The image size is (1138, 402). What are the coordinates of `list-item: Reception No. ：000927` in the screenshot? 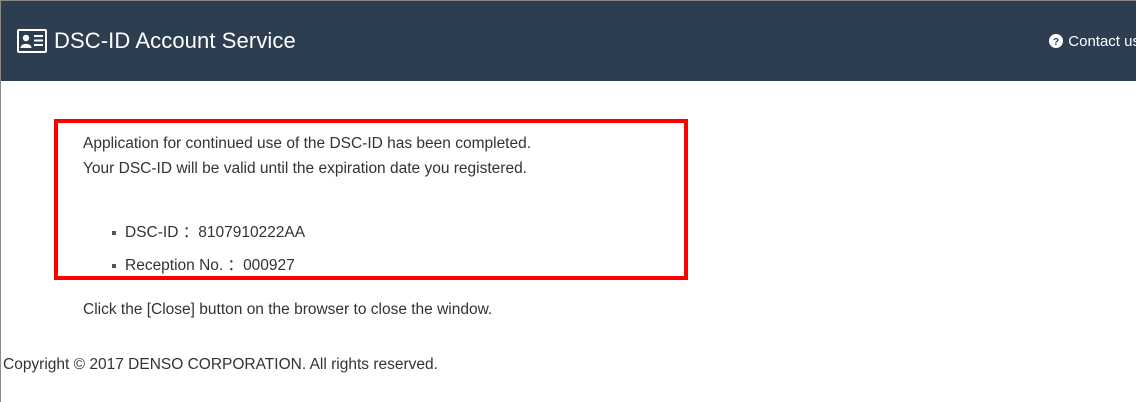 It's located at (208, 265).